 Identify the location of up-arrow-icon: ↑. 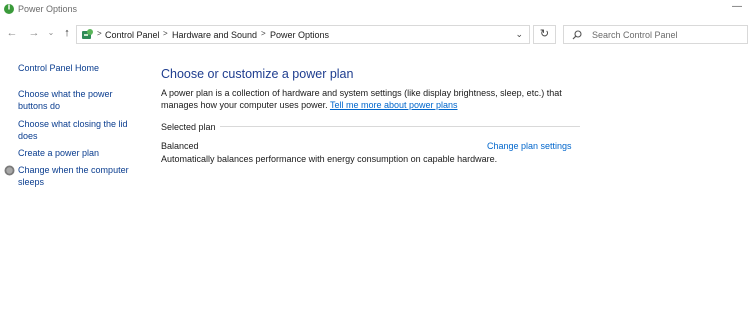
(67, 33).